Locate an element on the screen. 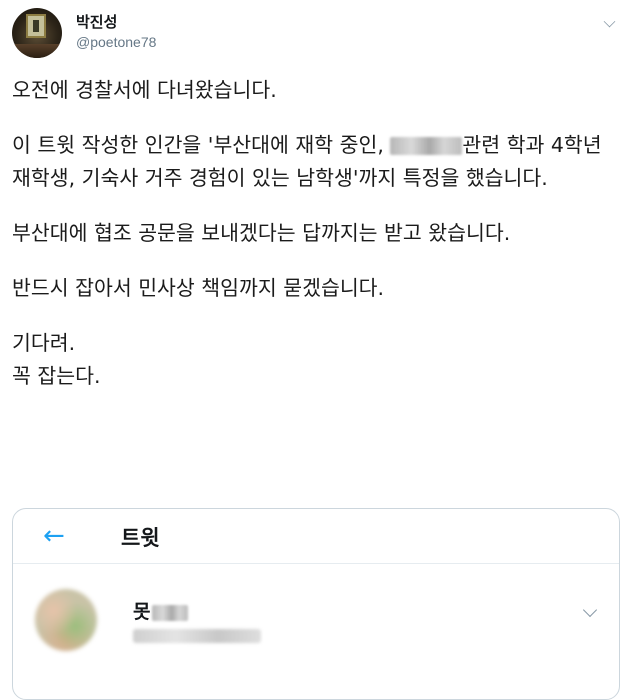 The width and height of the screenshot is (629, 700). tweet-paragraph-1: 오전에 경찰서에 다녀왔습니다. is located at coordinates (144, 90).